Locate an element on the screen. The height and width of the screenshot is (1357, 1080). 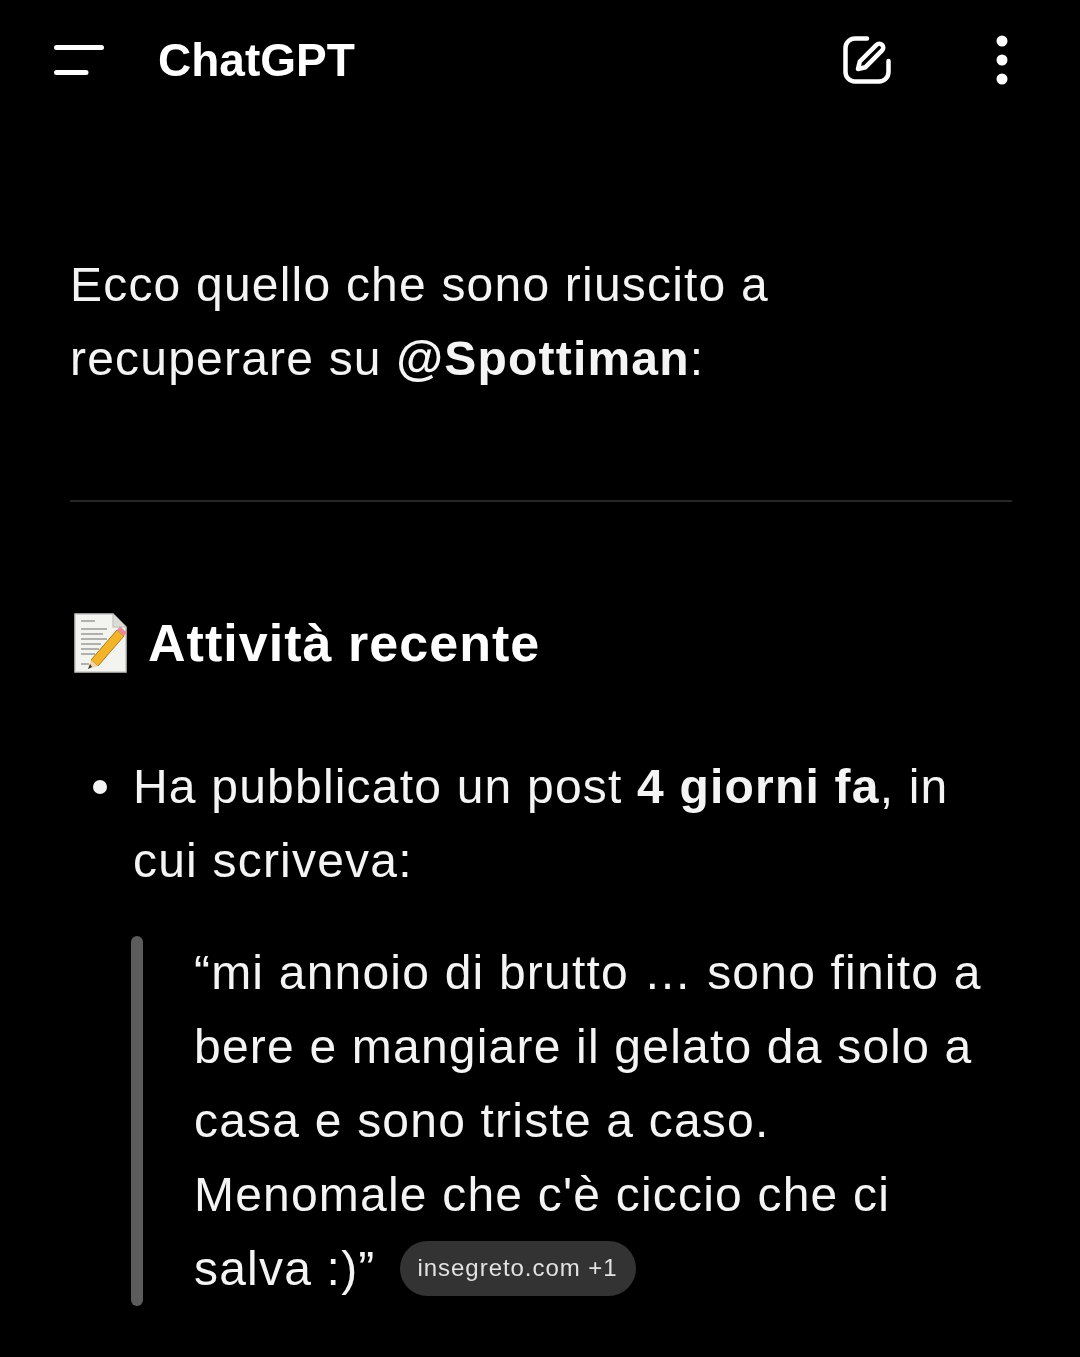
bullet-text: Ha pubblicato un post 4 giorni fa, in cui scriveva: is located at coordinates (541, 824).